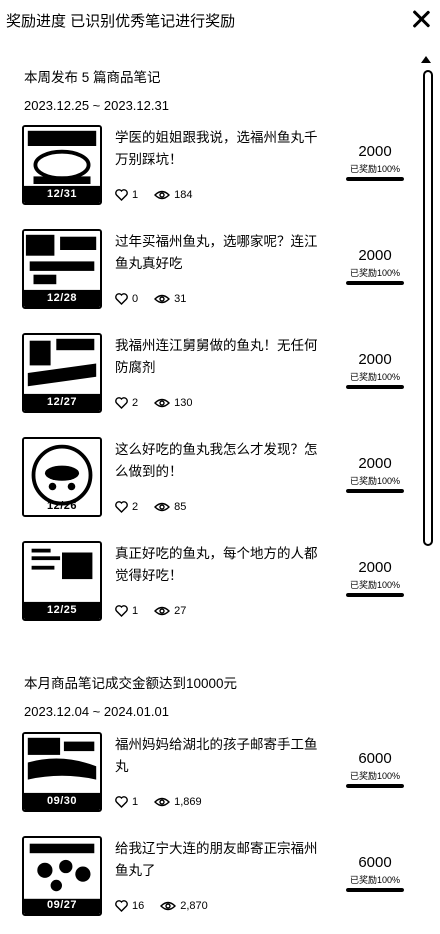 The image size is (440, 934). What do you see at coordinates (421, 19) in the screenshot?
I see `close-icon` at bounding box center [421, 19].